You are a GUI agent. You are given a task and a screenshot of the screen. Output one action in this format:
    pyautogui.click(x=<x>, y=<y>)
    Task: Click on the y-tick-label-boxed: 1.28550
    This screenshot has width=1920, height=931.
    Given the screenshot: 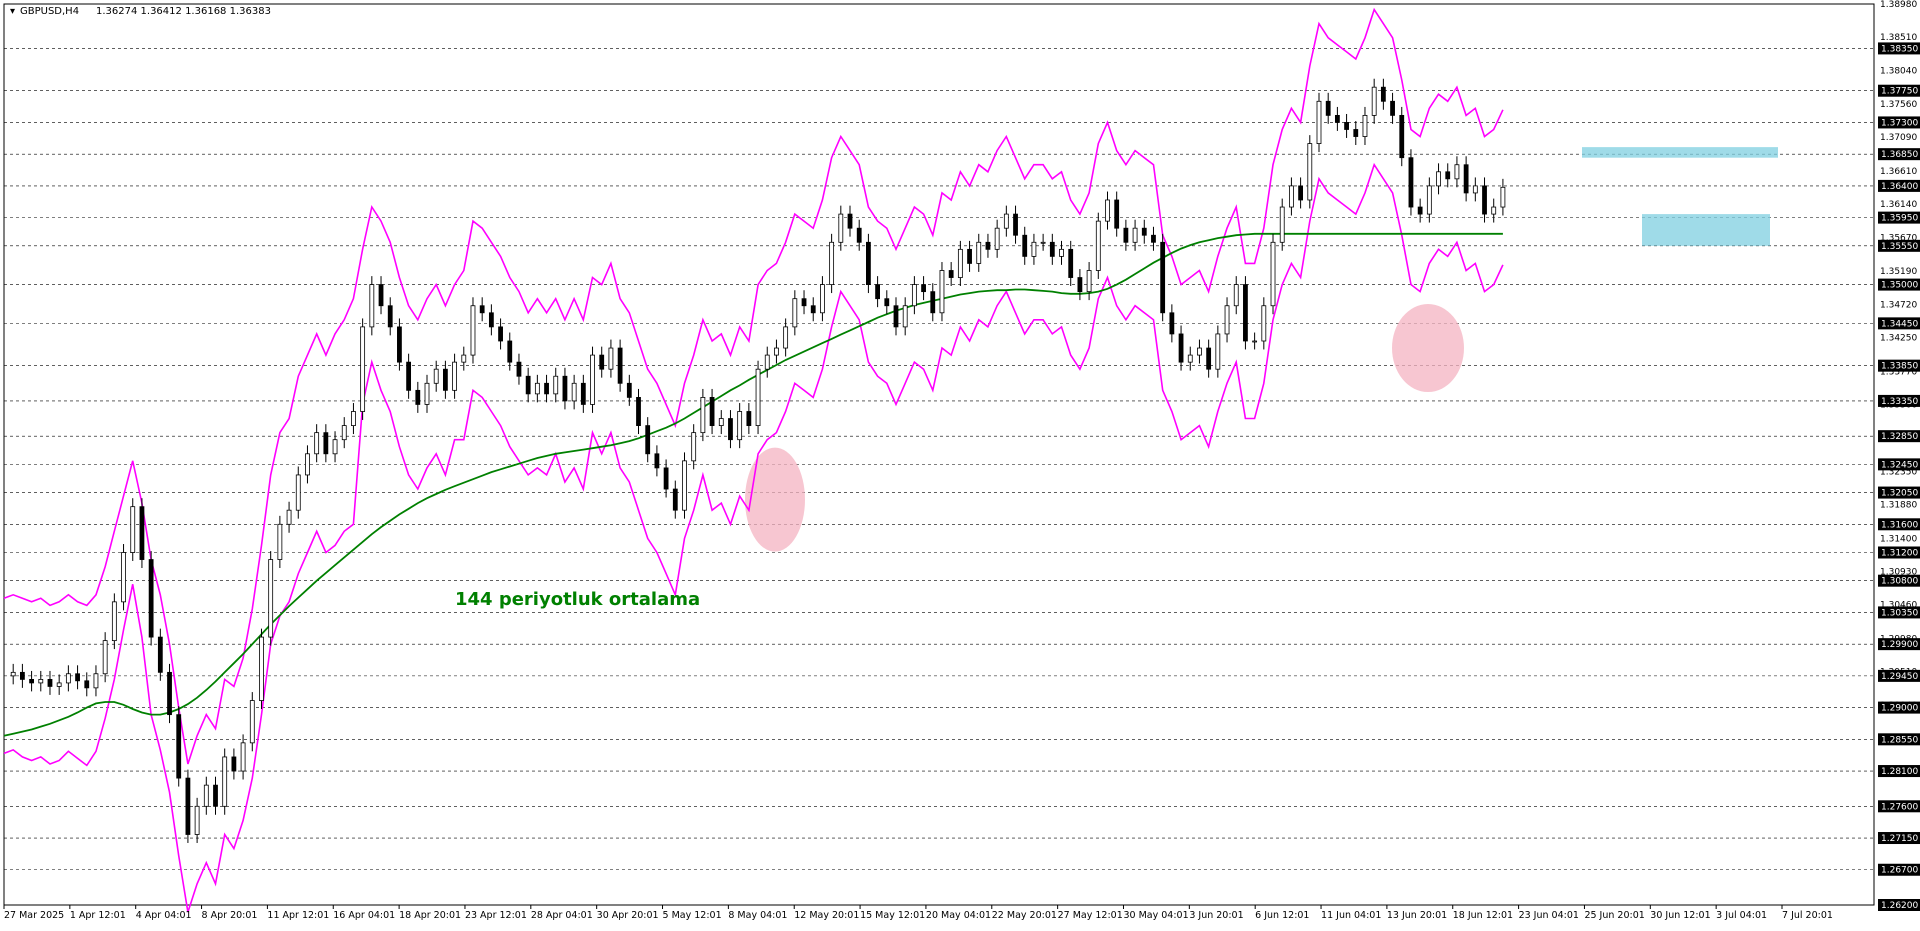 What is the action you would take?
    pyautogui.click(x=1899, y=740)
    